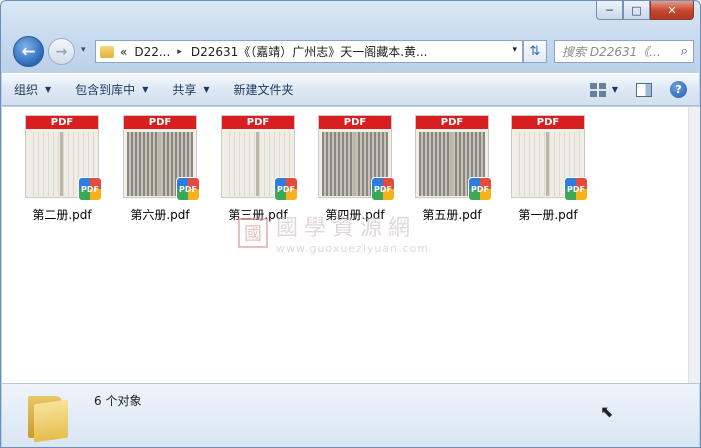  I want to click on address-overflow: «, so click(123, 52).